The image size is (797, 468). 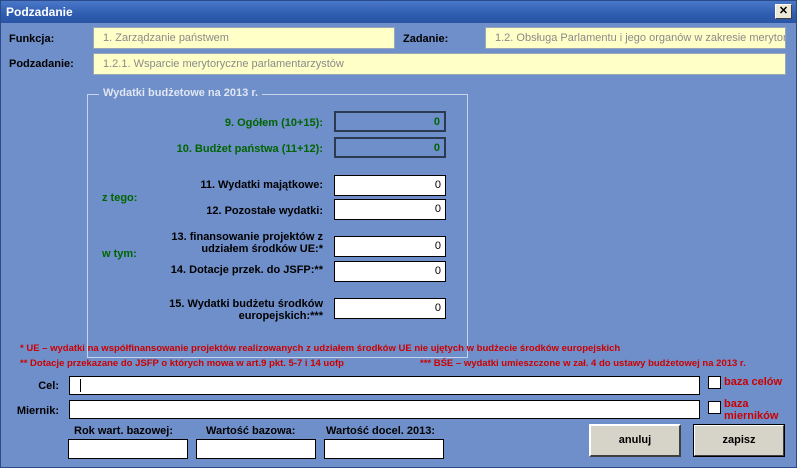 I want to click on rok-bazowej-input, so click(x=128, y=449).